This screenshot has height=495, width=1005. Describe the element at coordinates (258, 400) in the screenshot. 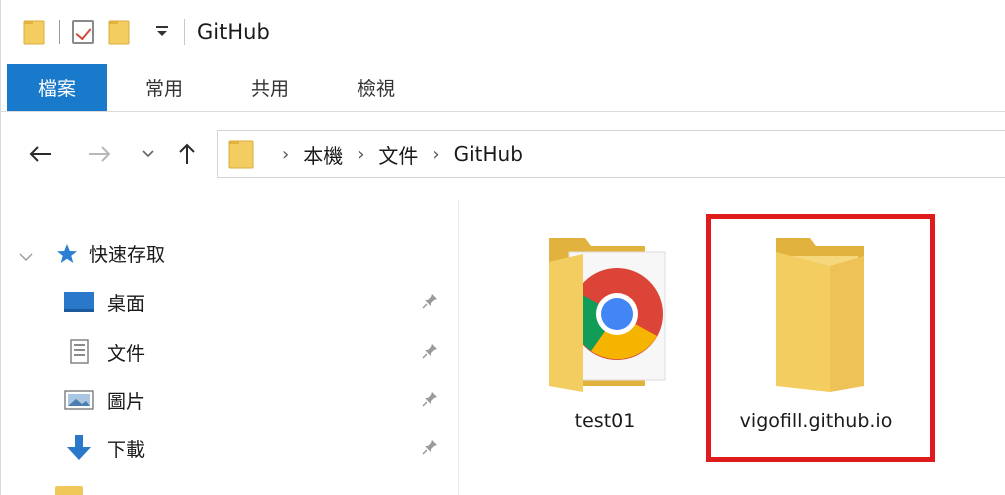

I see `sidebar-item-pictures: 圖片` at that location.